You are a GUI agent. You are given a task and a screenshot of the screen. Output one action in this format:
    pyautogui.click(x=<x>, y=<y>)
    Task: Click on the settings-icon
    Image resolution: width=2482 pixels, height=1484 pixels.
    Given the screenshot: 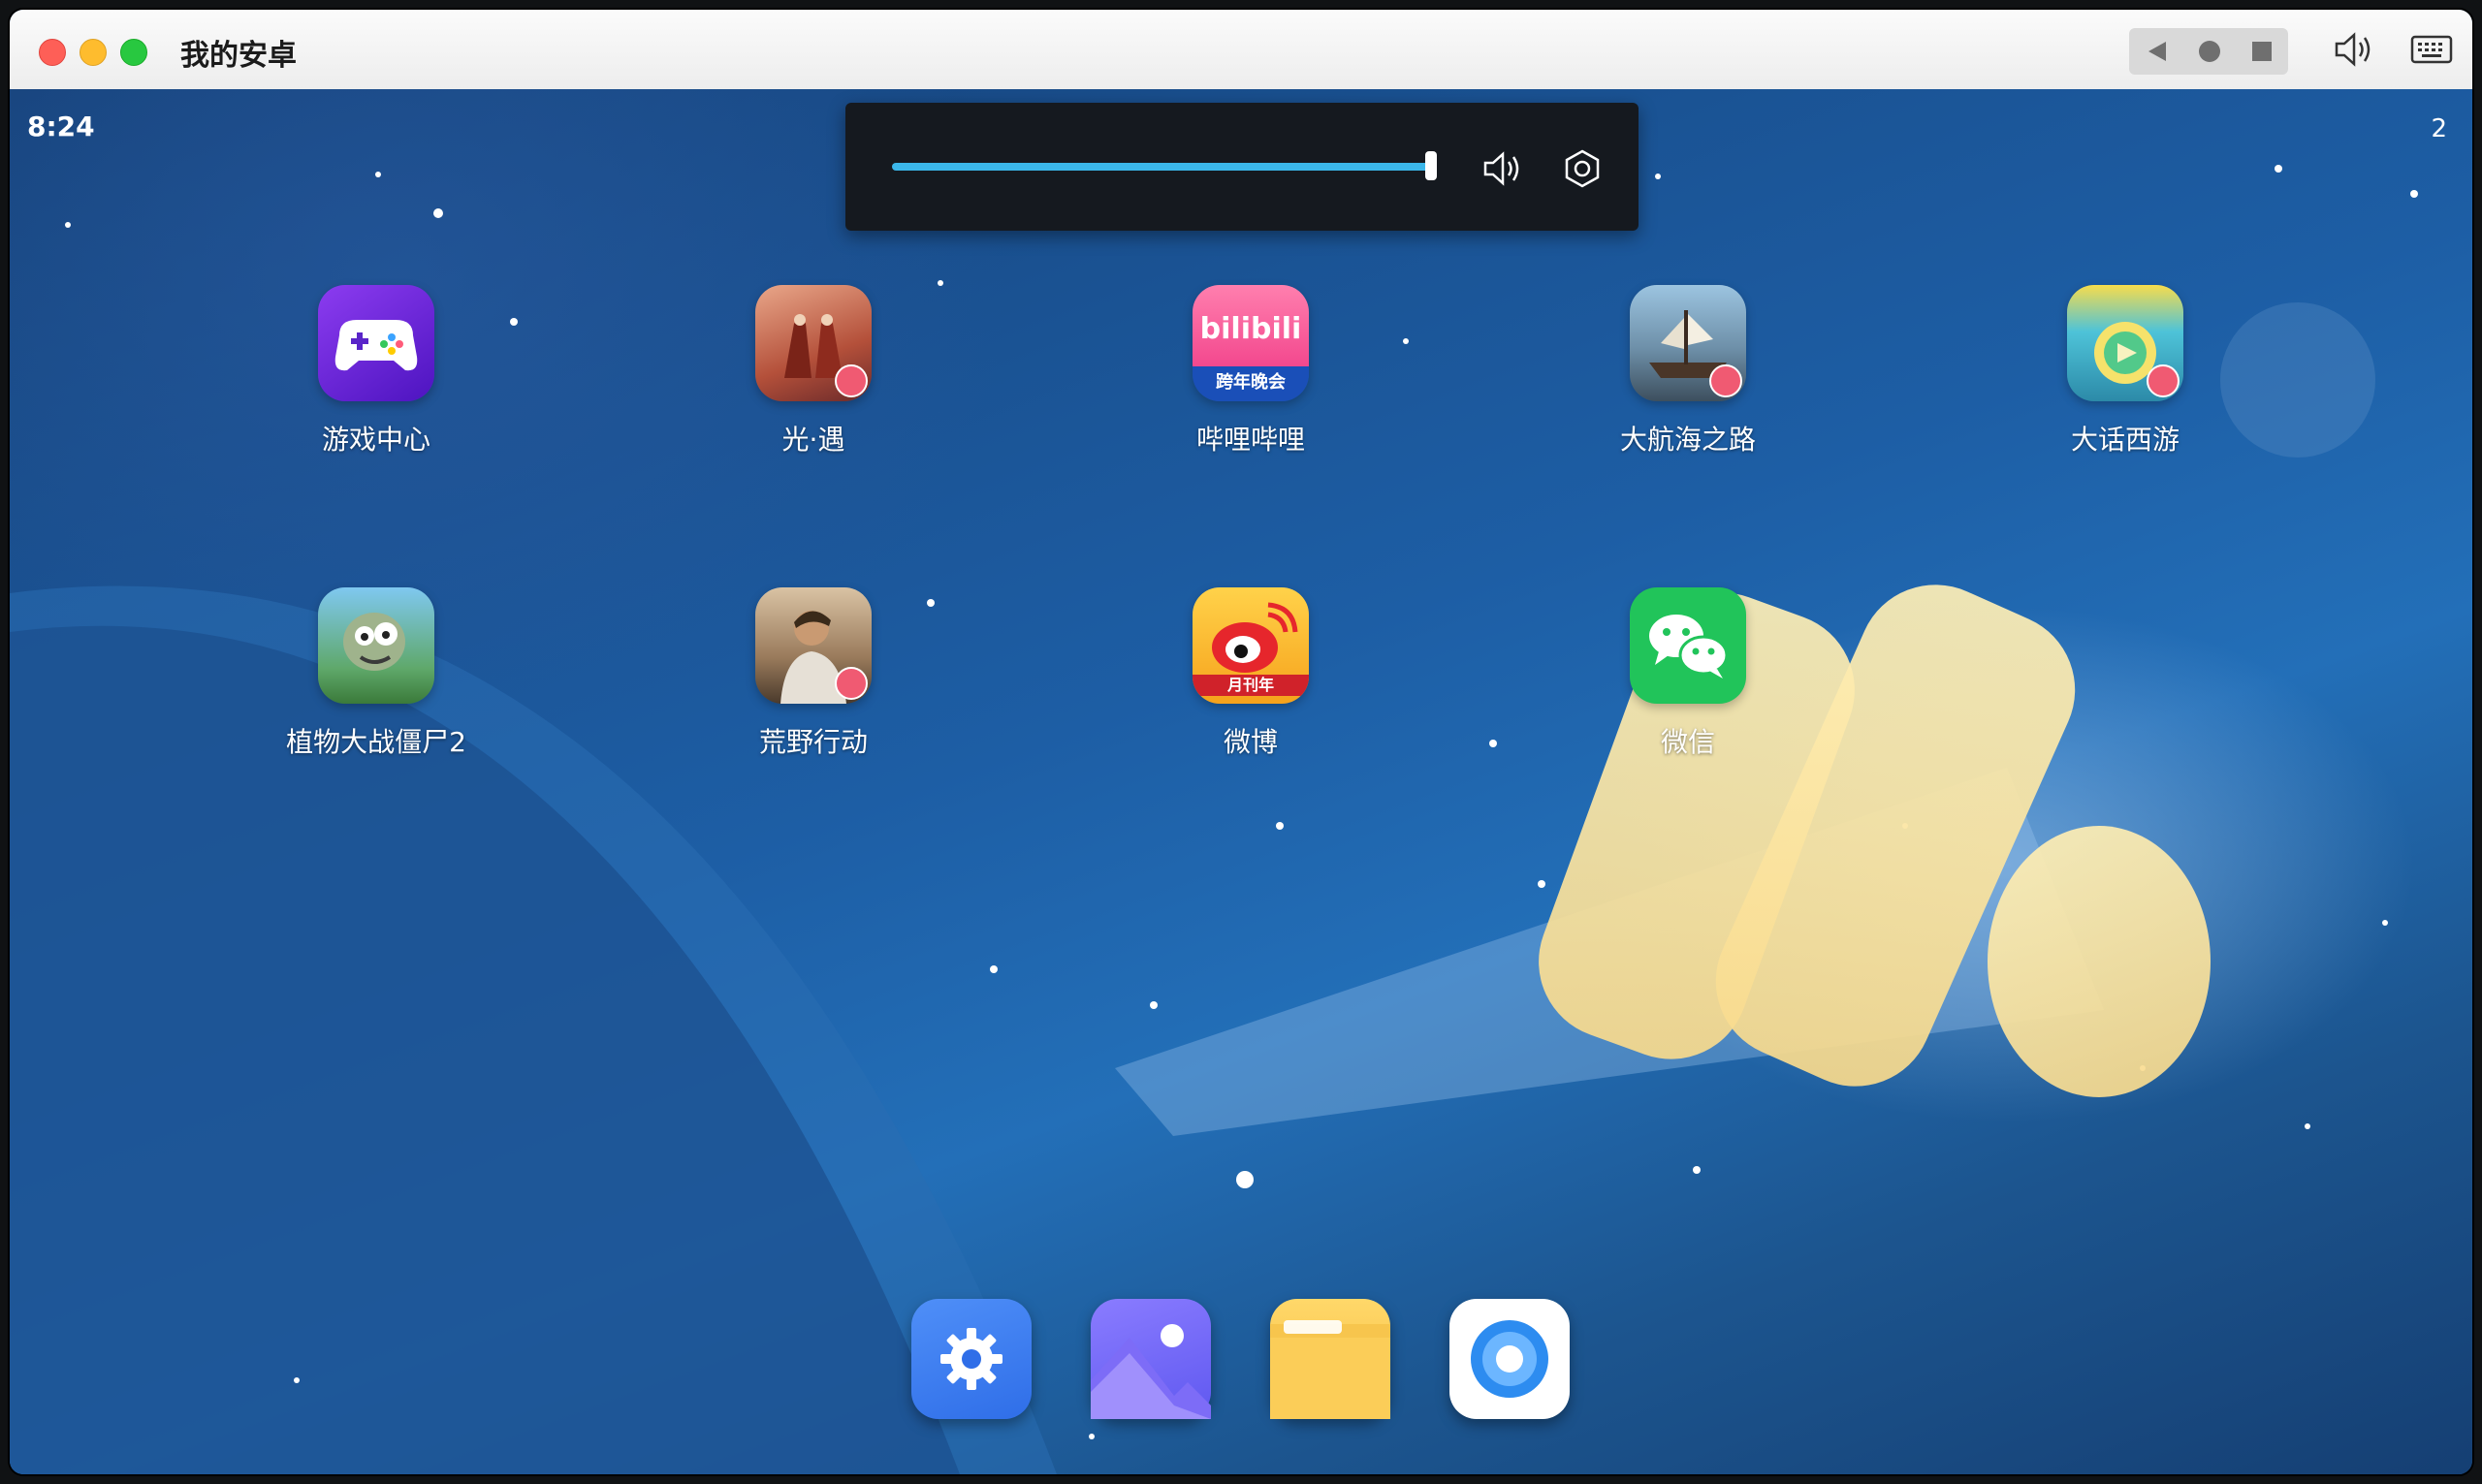 What is the action you would take?
    pyautogui.click(x=1582, y=169)
    